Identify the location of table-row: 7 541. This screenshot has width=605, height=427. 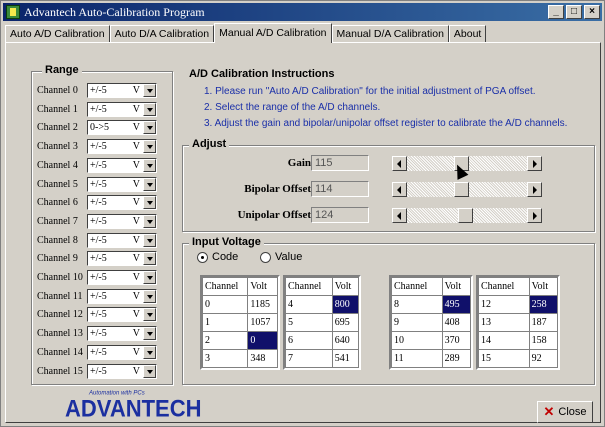
(322, 358).